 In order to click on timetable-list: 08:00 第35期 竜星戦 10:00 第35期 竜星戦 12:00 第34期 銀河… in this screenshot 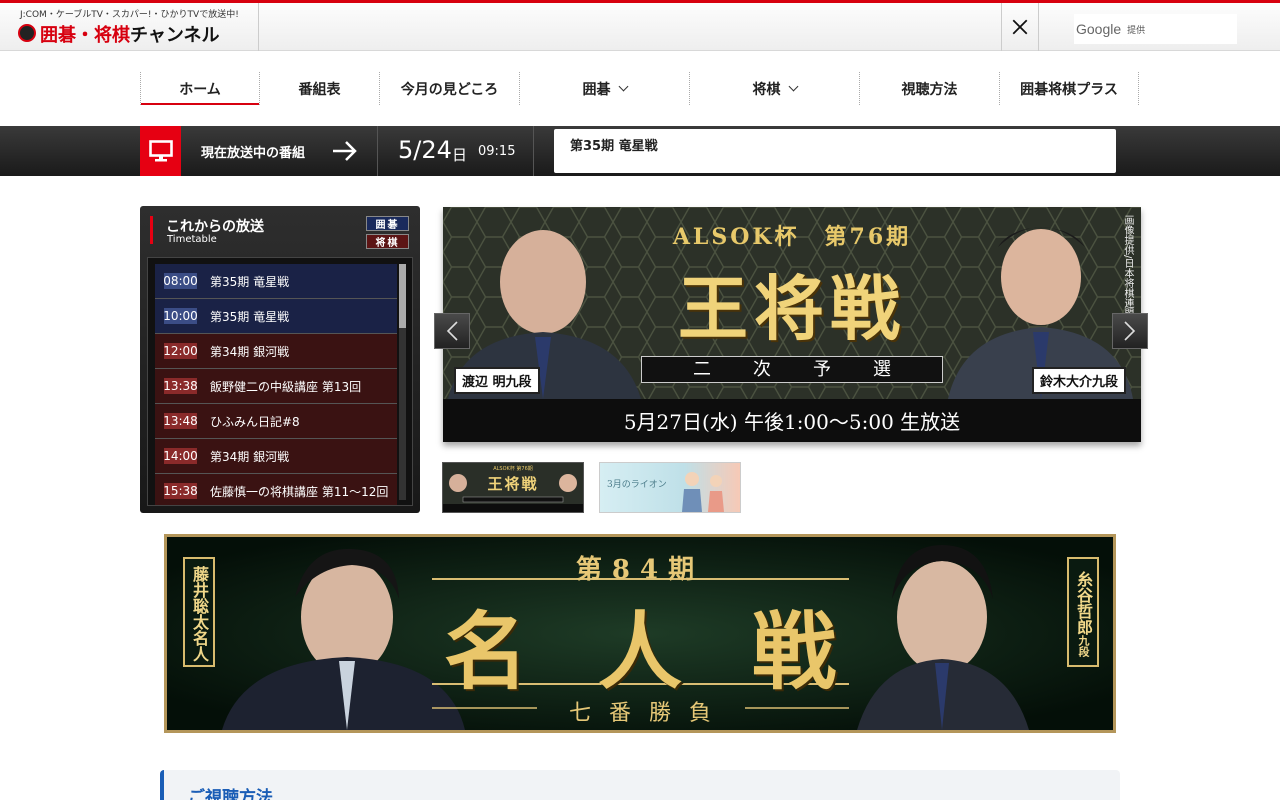, I will do `click(280, 381)`.